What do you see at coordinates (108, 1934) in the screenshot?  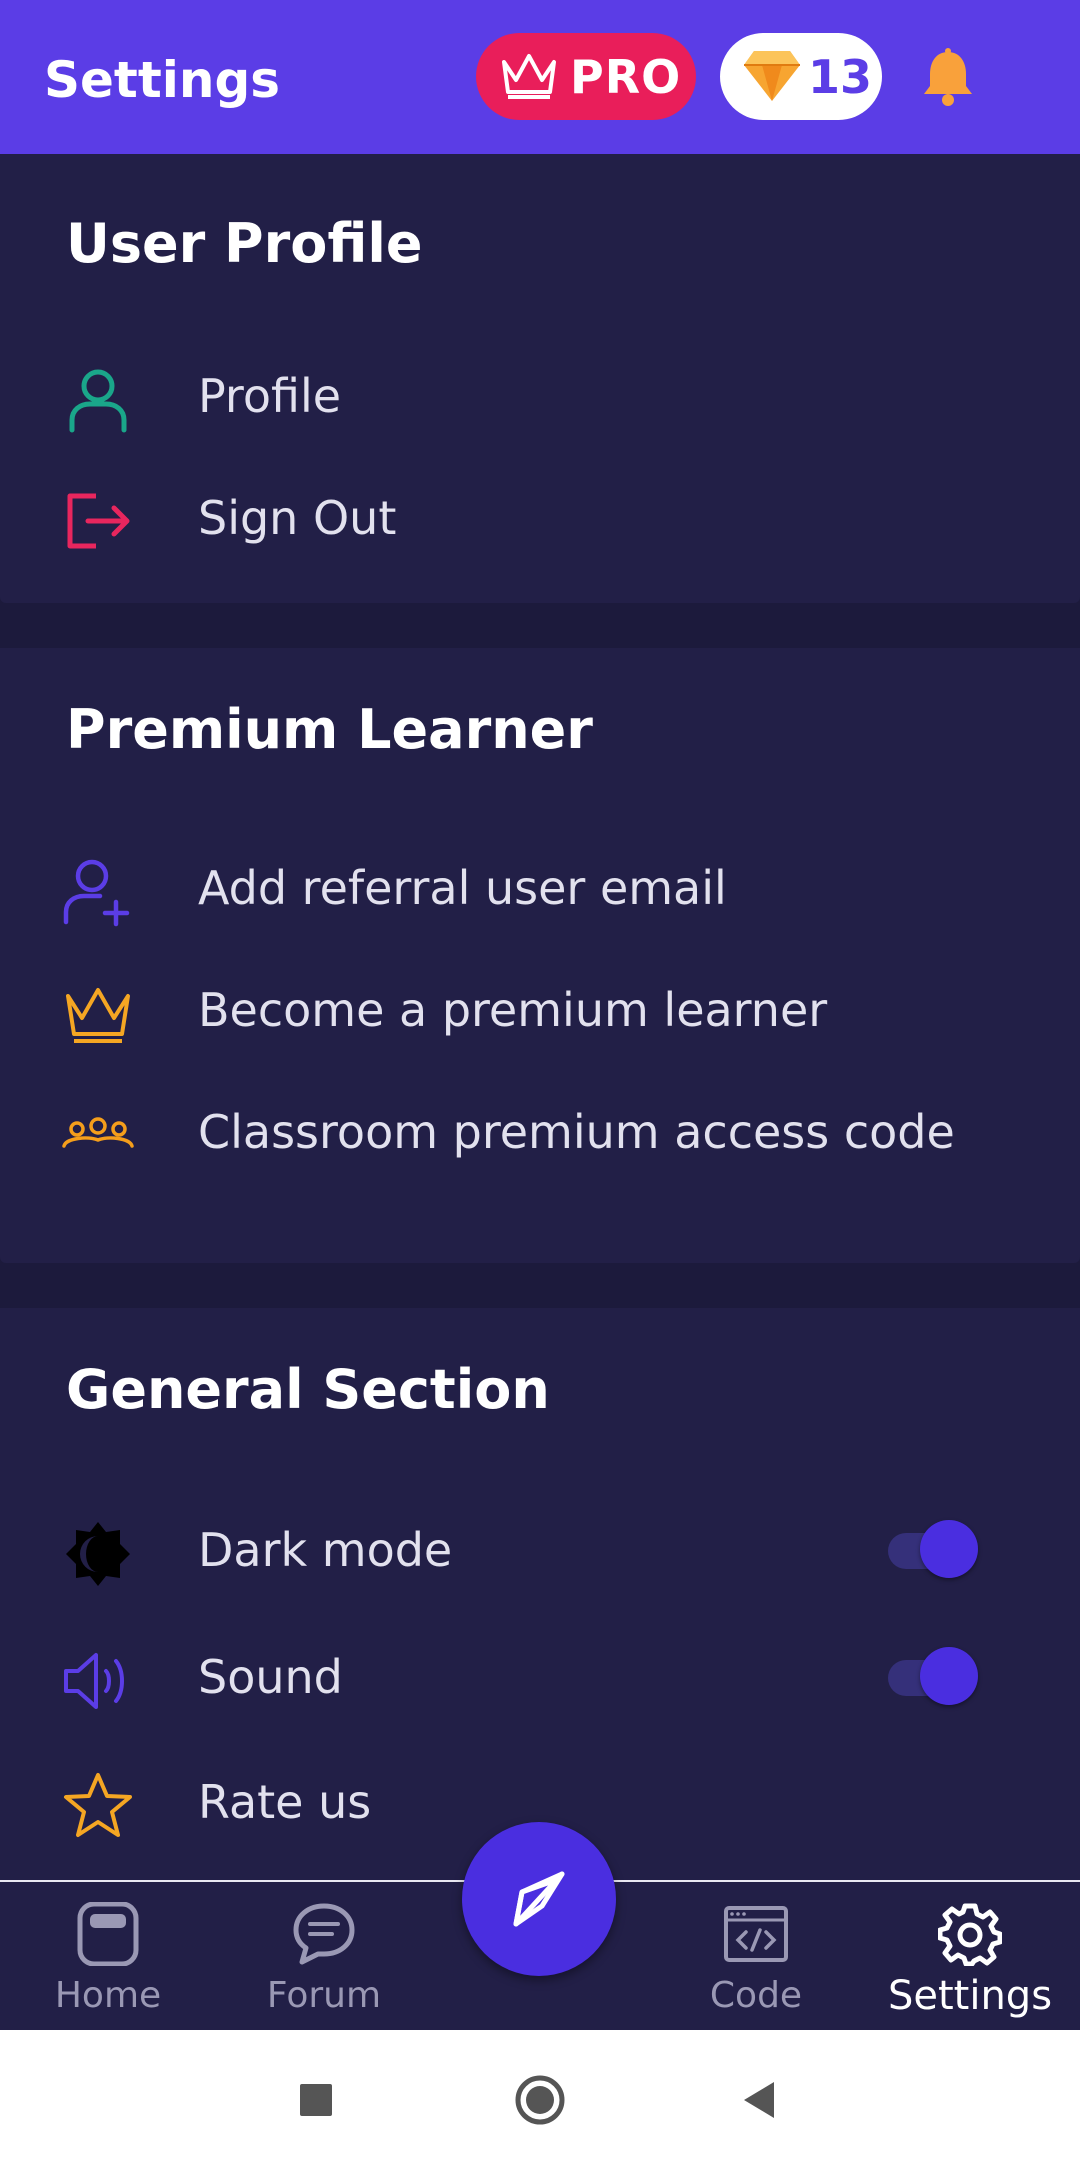 I see `home-icon` at bounding box center [108, 1934].